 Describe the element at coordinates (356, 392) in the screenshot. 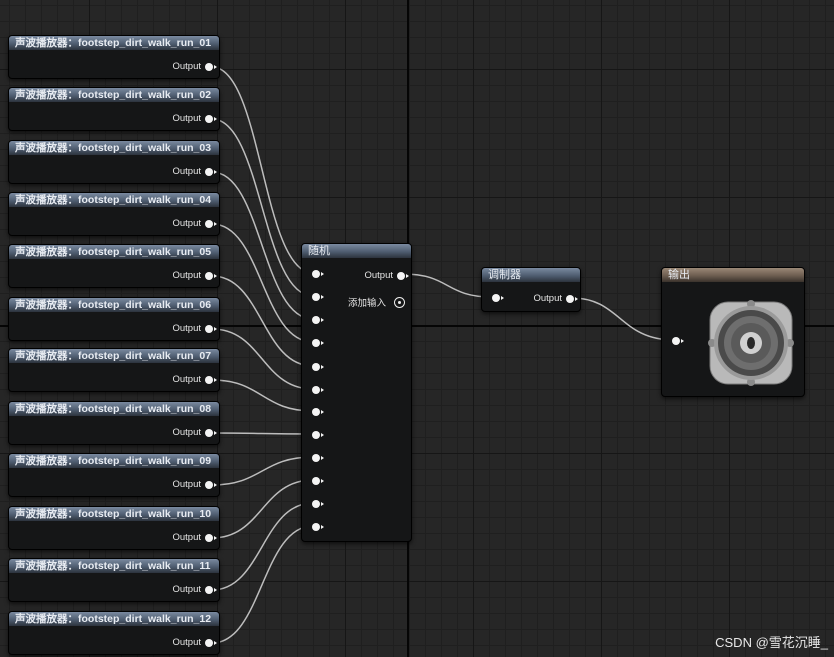

I see `random-node: 随机 Output 添加输入` at that location.